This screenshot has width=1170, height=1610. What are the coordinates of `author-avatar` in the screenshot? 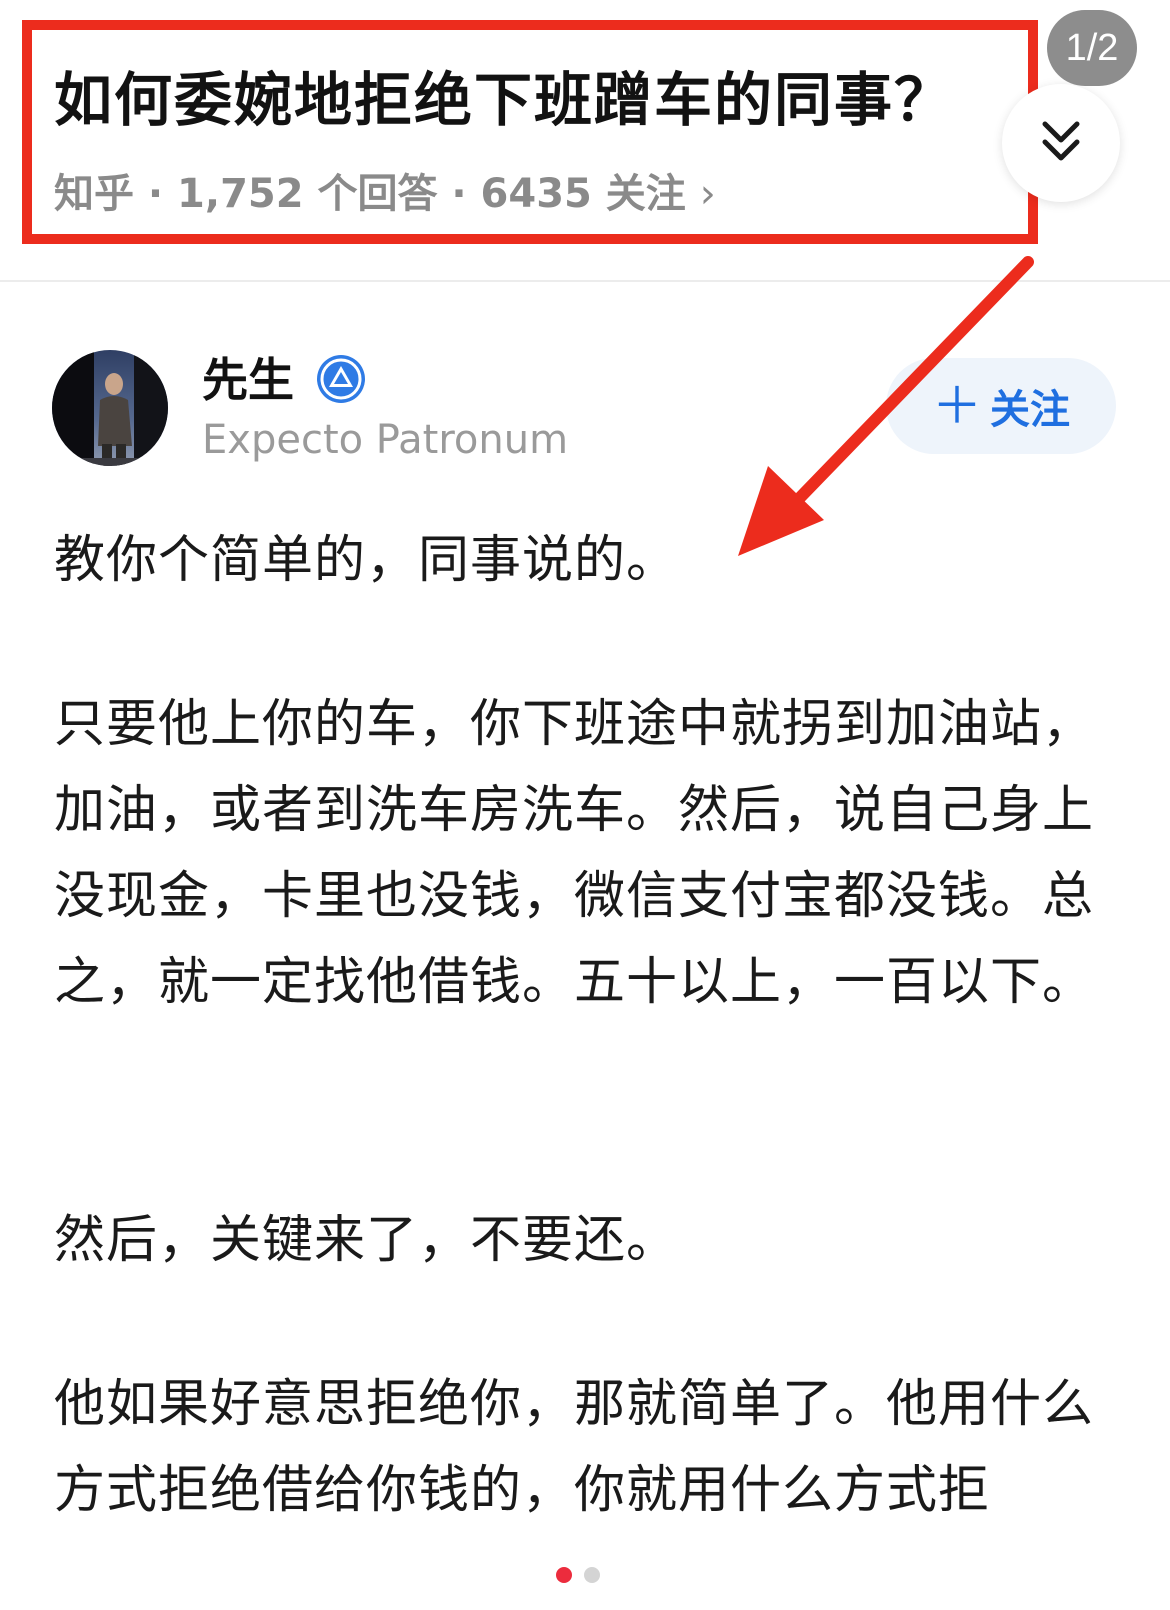 It's located at (110, 408).